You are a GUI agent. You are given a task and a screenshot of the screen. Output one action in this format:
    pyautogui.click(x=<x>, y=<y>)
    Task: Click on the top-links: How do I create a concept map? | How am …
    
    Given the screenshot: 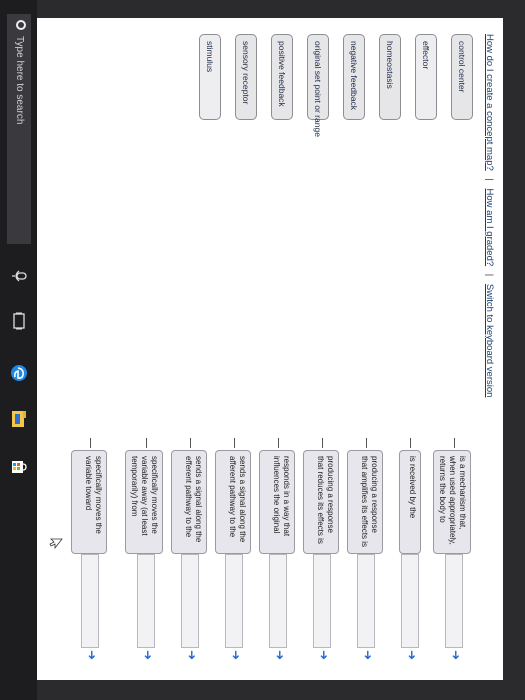 What is the action you would take?
    pyautogui.click(x=489, y=215)
    